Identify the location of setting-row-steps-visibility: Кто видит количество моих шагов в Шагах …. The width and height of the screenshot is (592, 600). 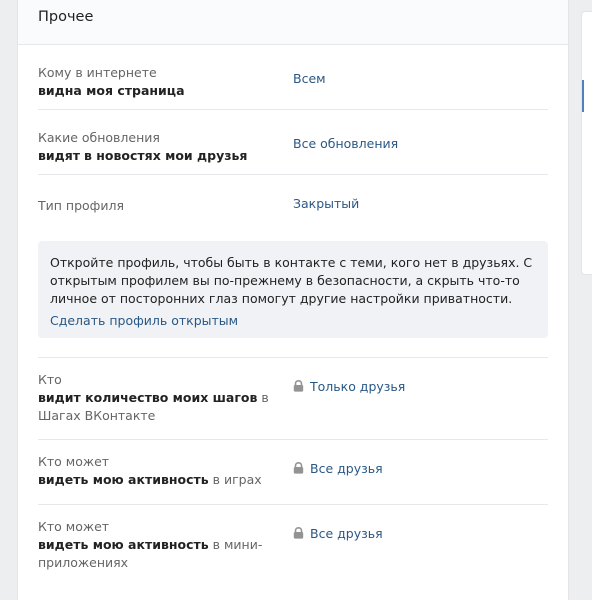
(293, 399).